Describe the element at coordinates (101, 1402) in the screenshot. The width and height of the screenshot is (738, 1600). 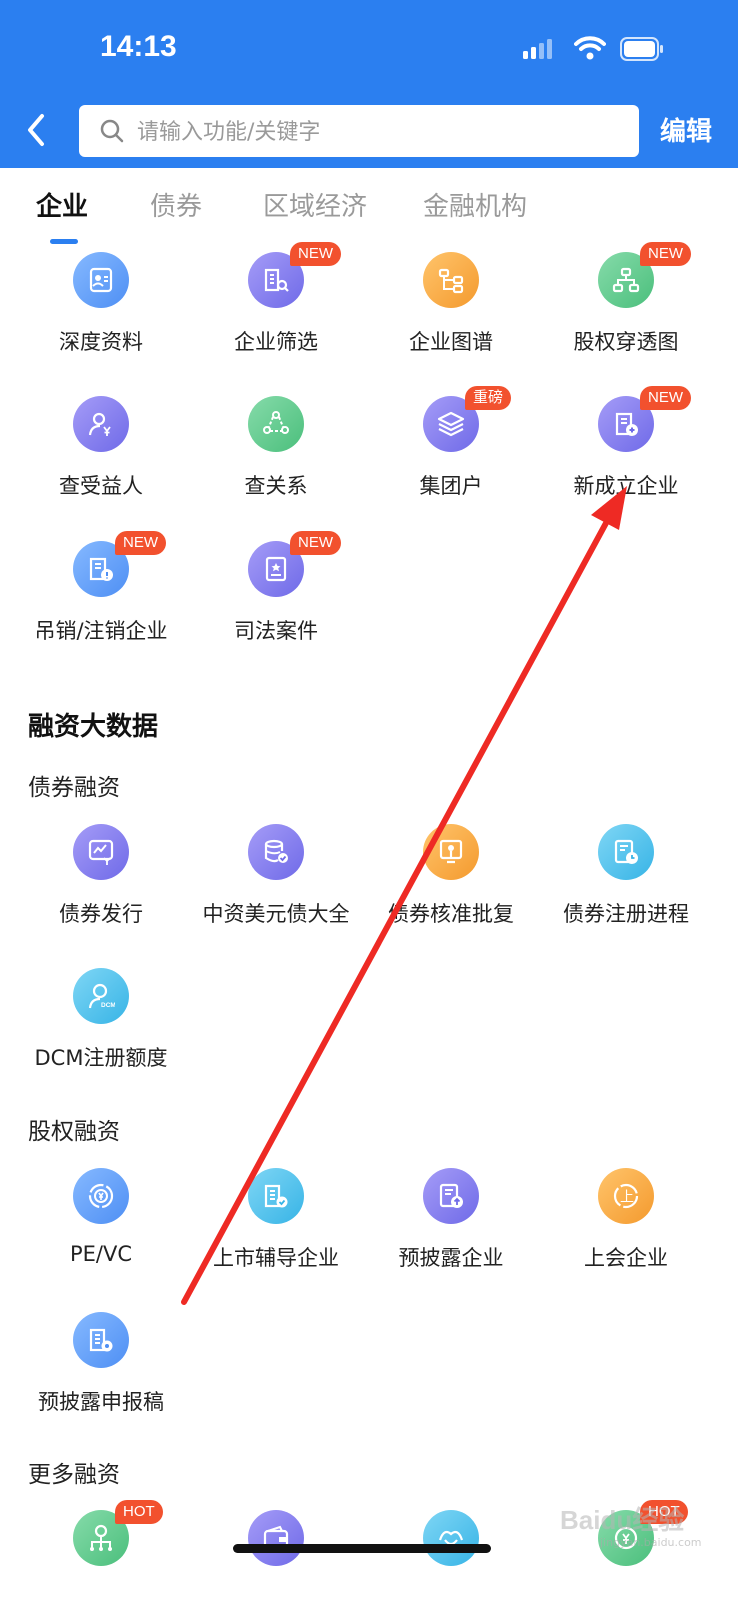
I see `grid-item-label: 预披露申报稿` at that location.